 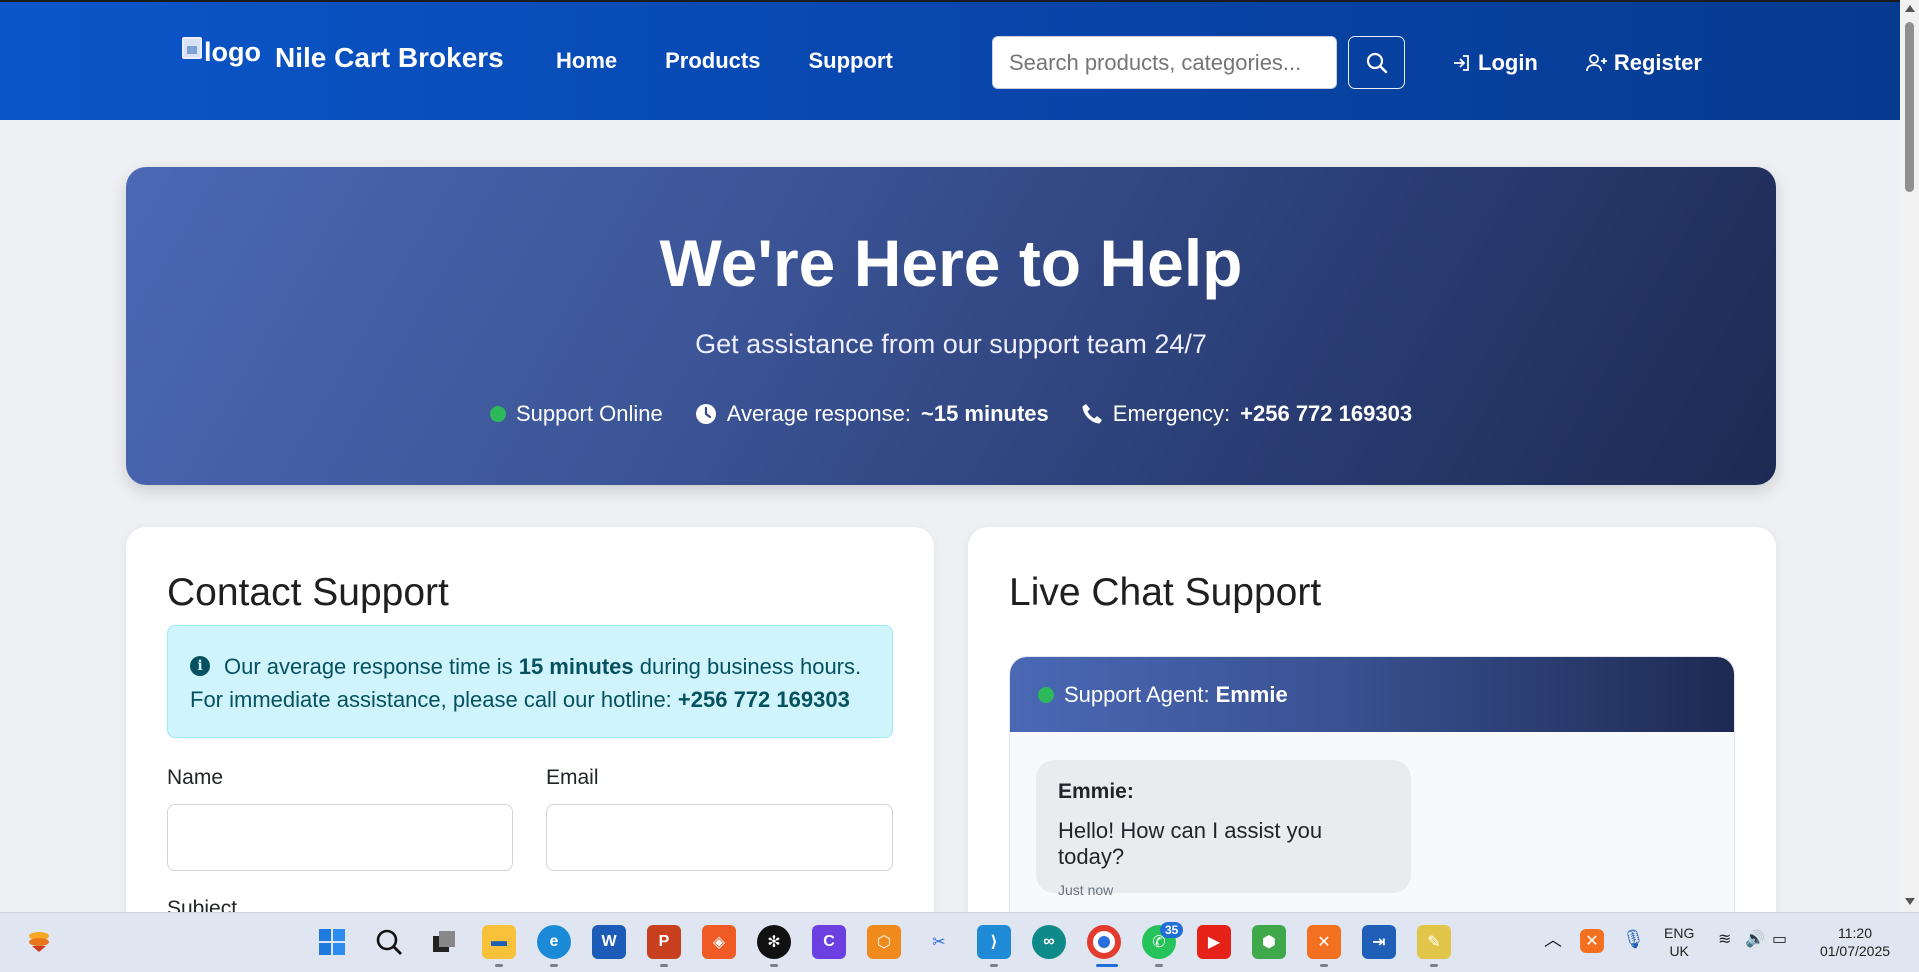 I want to click on contact-support-title: Contact Support, so click(x=308, y=592).